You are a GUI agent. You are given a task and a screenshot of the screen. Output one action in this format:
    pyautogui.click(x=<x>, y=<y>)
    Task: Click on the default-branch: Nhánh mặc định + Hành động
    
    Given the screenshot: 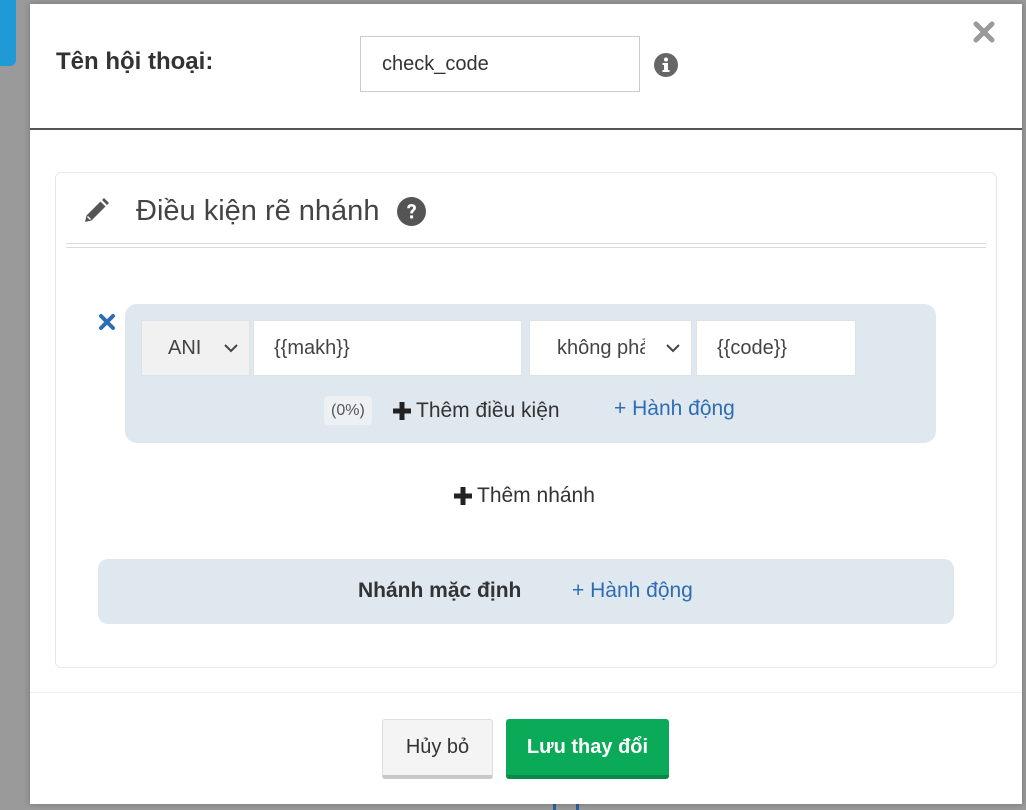 What is the action you would take?
    pyautogui.click(x=526, y=591)
    